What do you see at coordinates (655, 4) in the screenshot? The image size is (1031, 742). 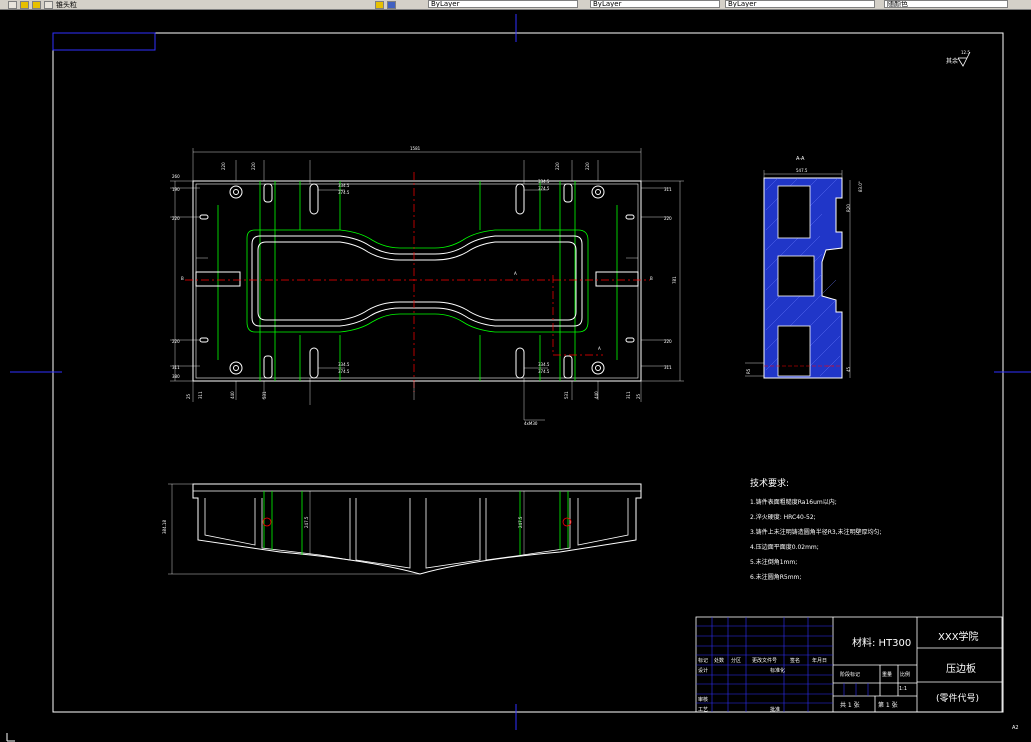 I see `linetype-dropdown: ByLayer` at bounding box center [655, 4].